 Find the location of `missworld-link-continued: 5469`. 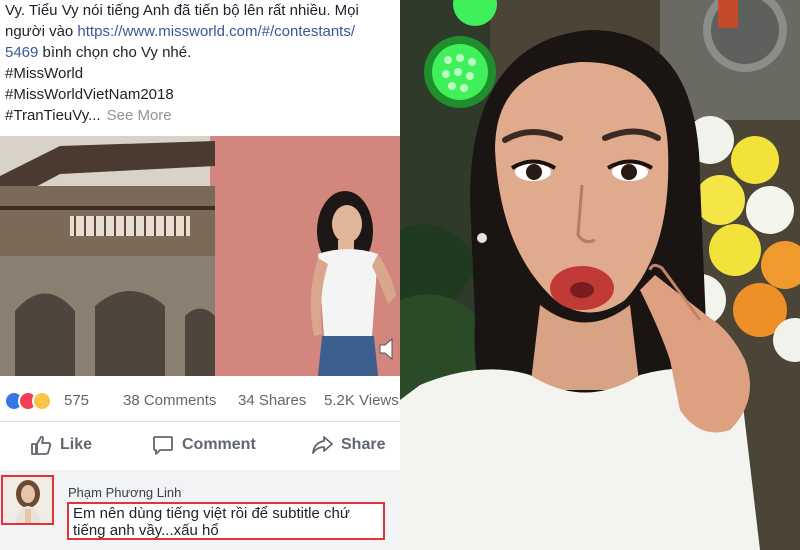

missworld-link-continued: 5469 is located at coordinates (21, 52).